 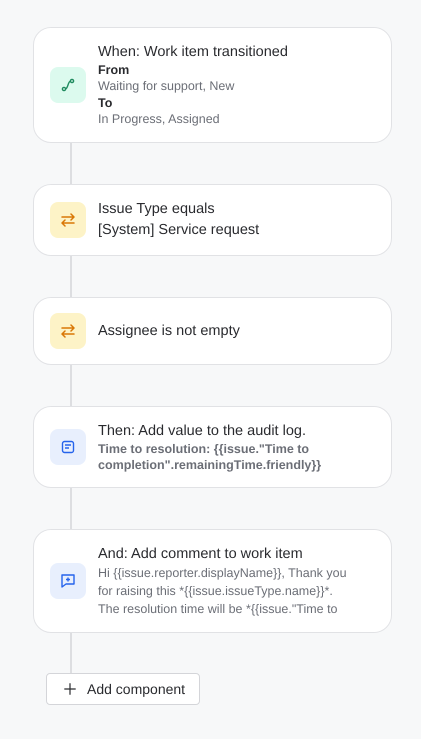 I want to click on comment-add-icon, so click(x=68, y=581).